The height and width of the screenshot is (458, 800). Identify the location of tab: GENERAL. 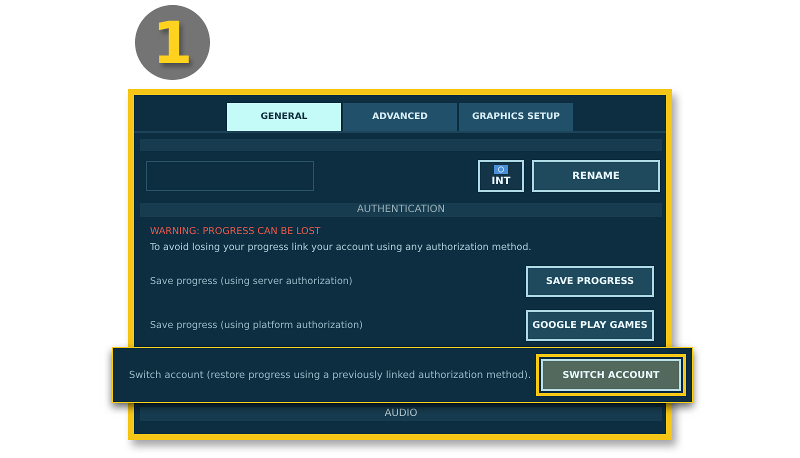
(284, 117).